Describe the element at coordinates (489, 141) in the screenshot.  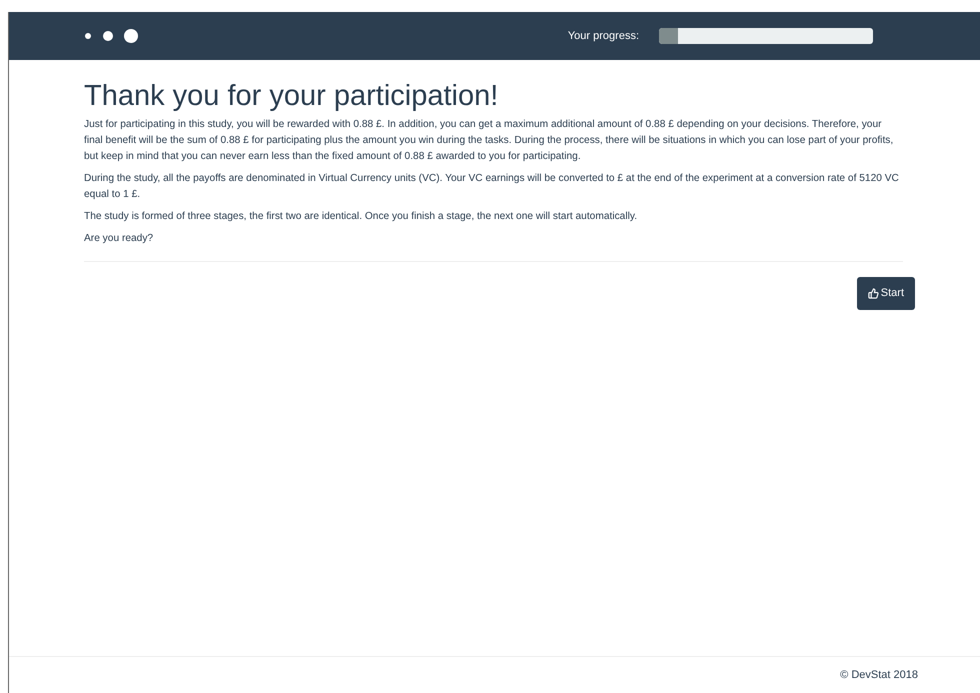
I see `paragraph: Just for participating in this study, you will be rewarded with 0.88 £. In addition, you can get a maximum additional amount of 0.88 £ depending on your decisions. Therefore, your final benefit will be the sum of 0.88 £ for participating plus the amount you win during the tasks. During the process, there will be situations in which you can lose part of your profits, but keep in mind that you can never earn less than the fixed amount of 0.88 £ awarded to you for participating.` at that location.